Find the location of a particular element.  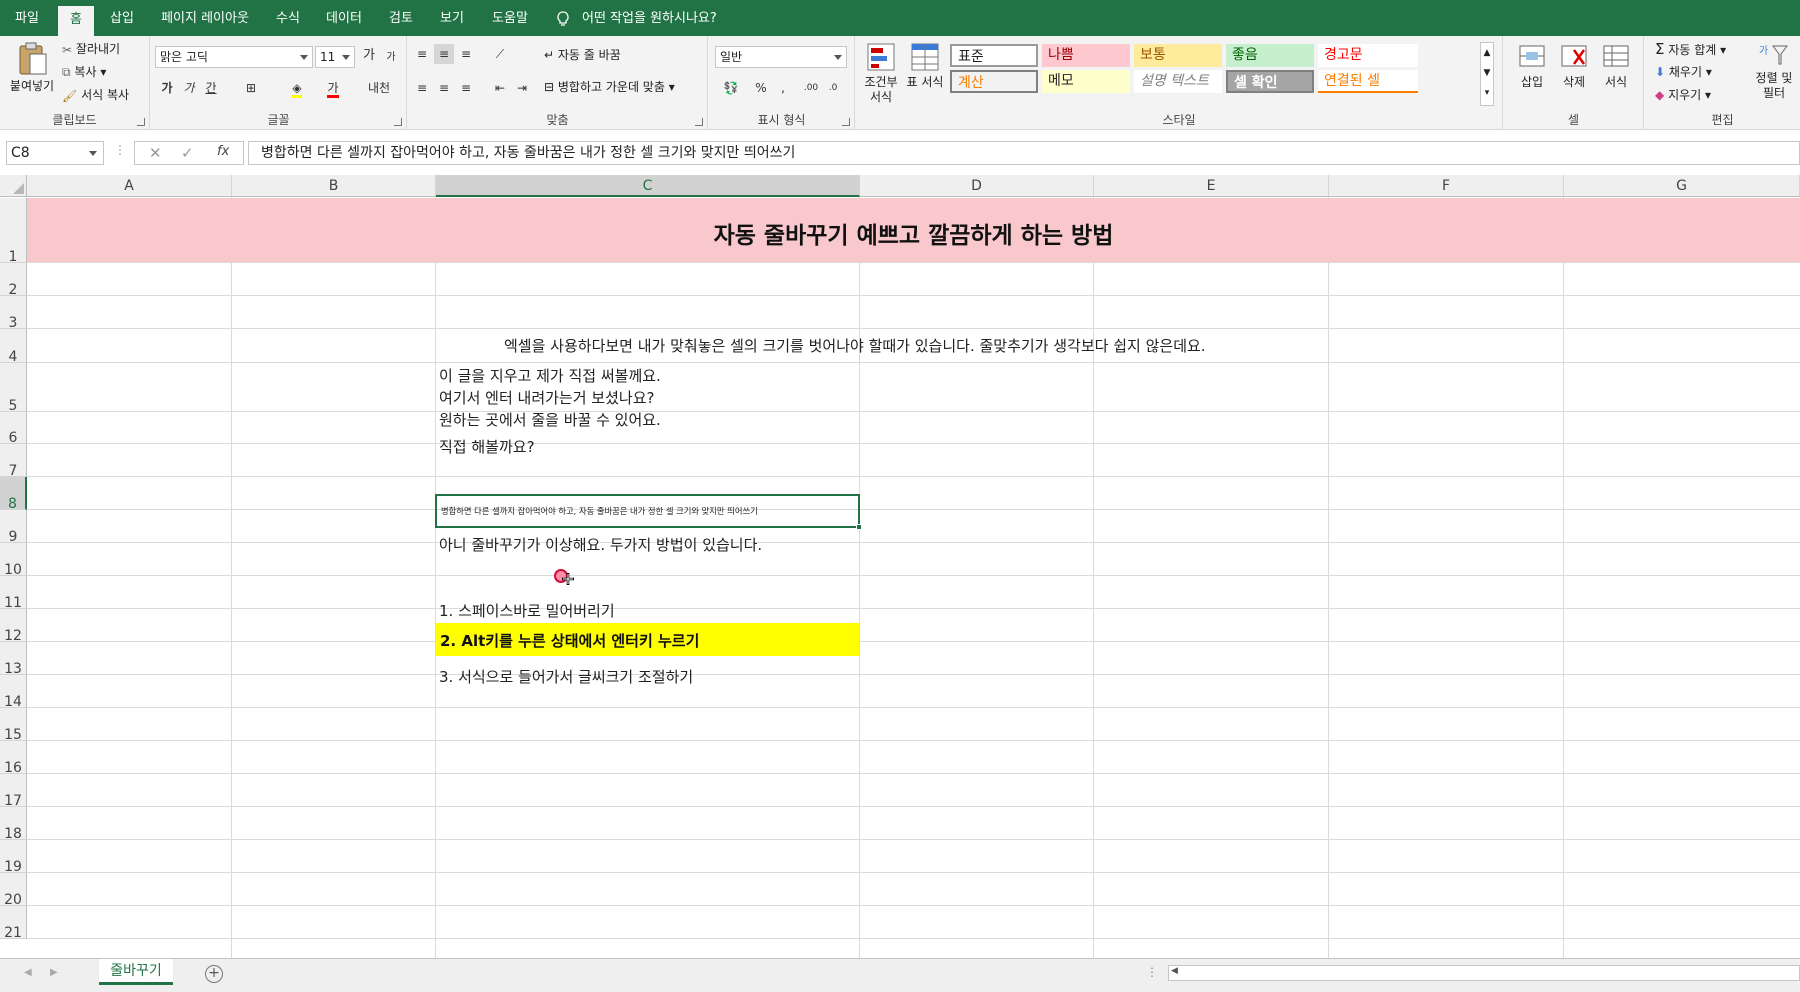

column-header-b: B is located at coordinates (334, 186).